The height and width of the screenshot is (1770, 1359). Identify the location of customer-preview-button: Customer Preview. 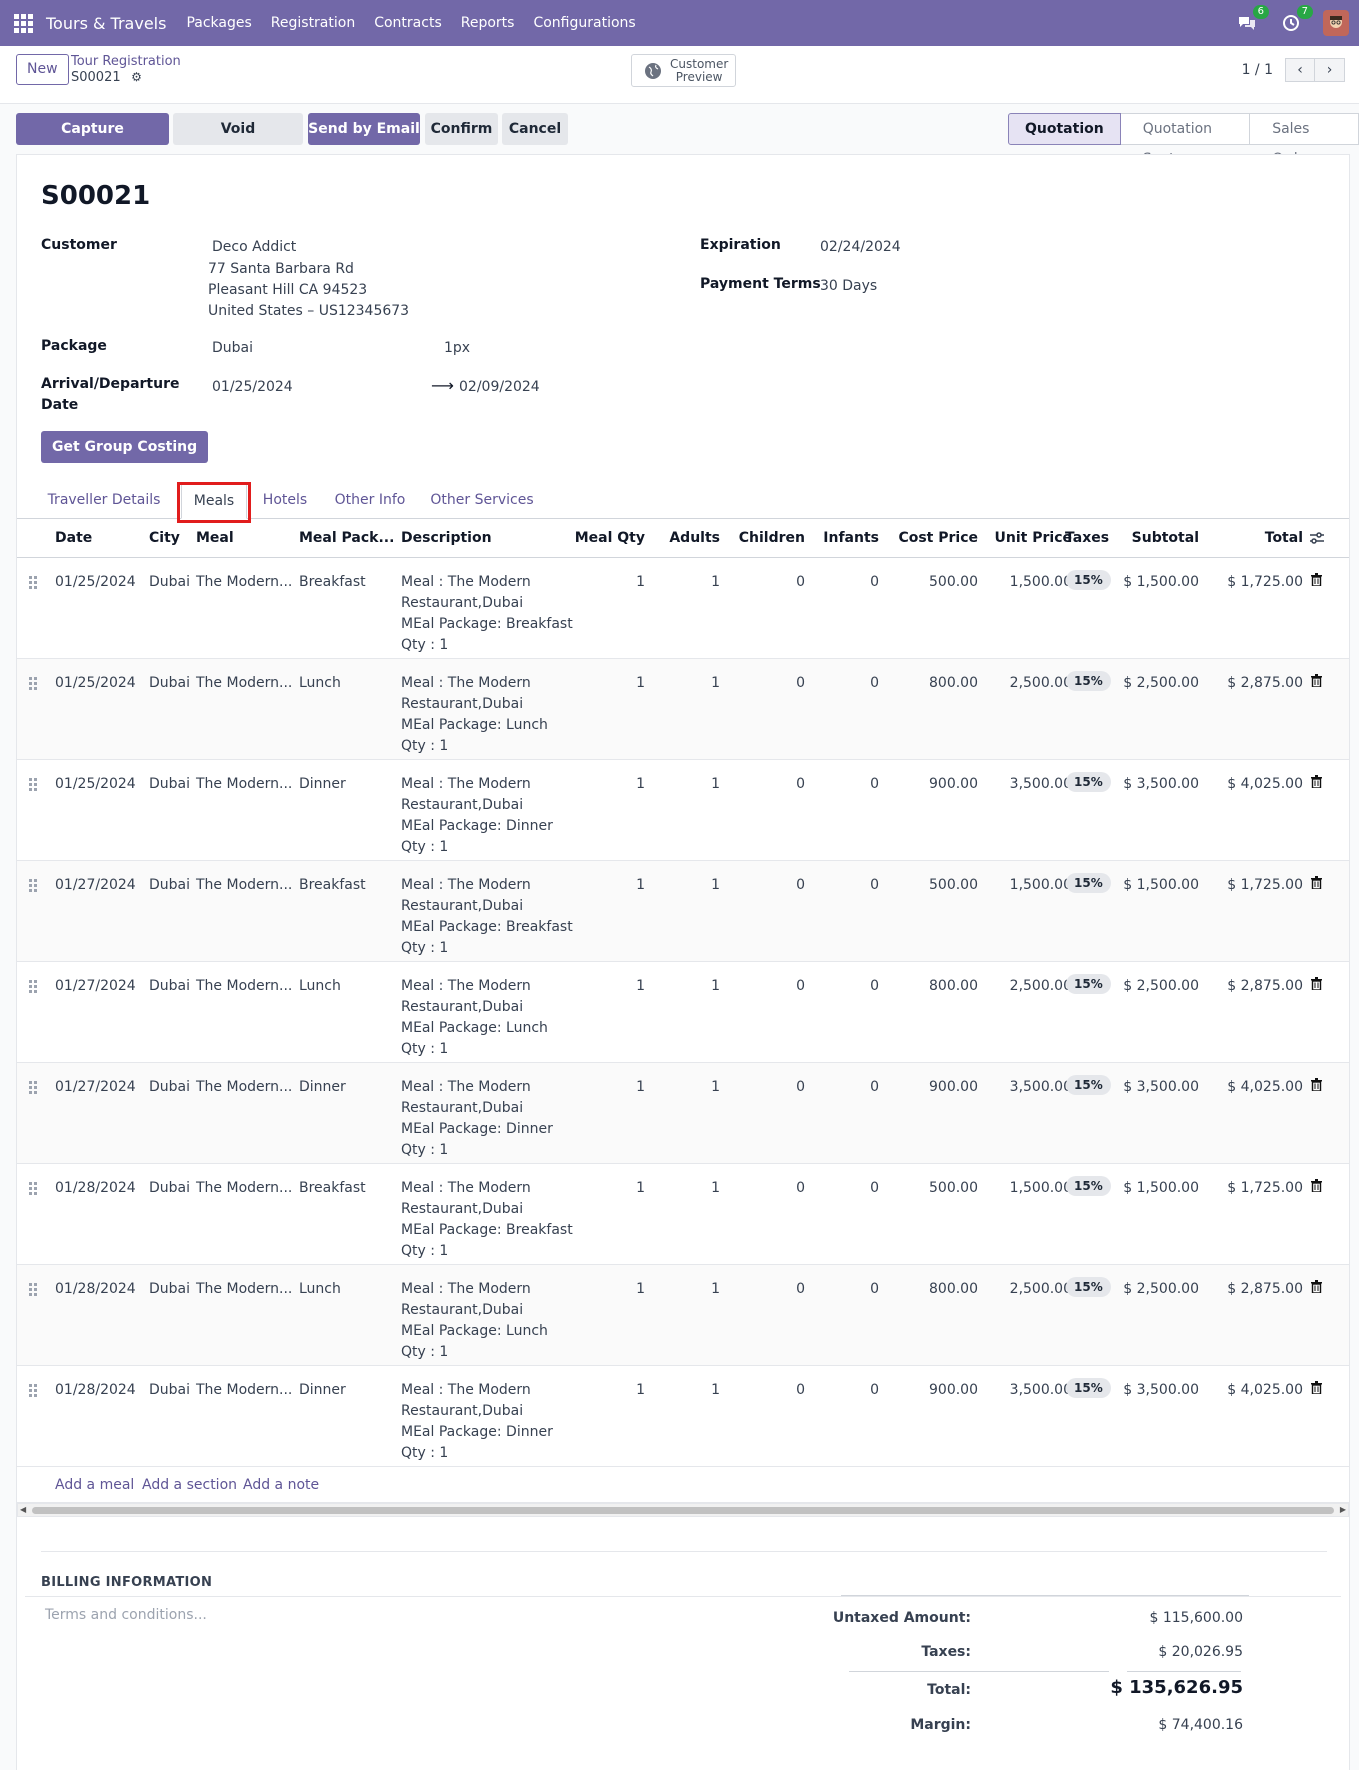
(683, 70).